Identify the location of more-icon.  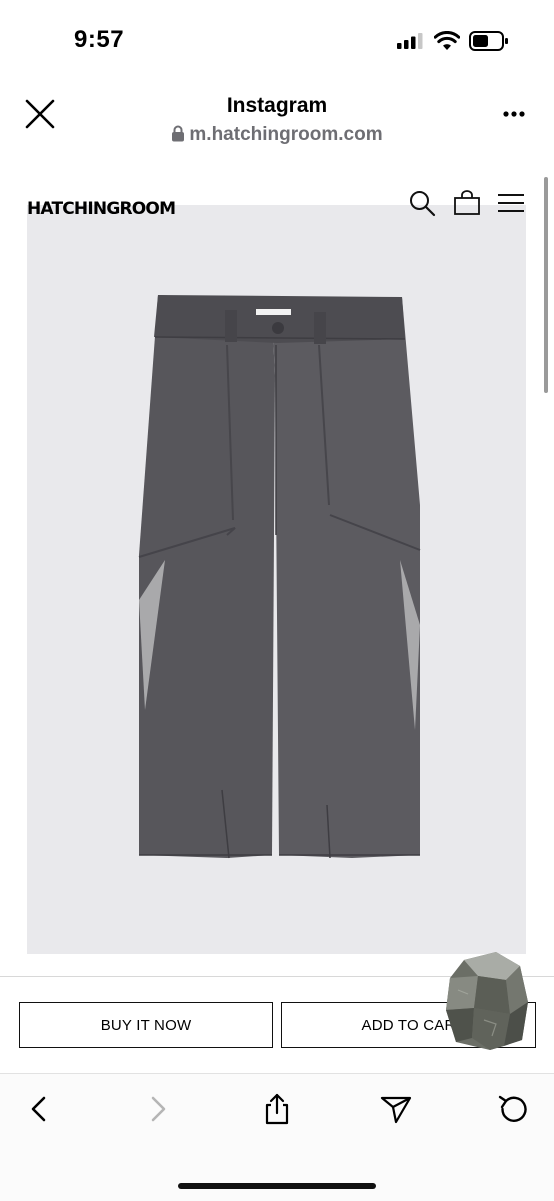
(514, 114).